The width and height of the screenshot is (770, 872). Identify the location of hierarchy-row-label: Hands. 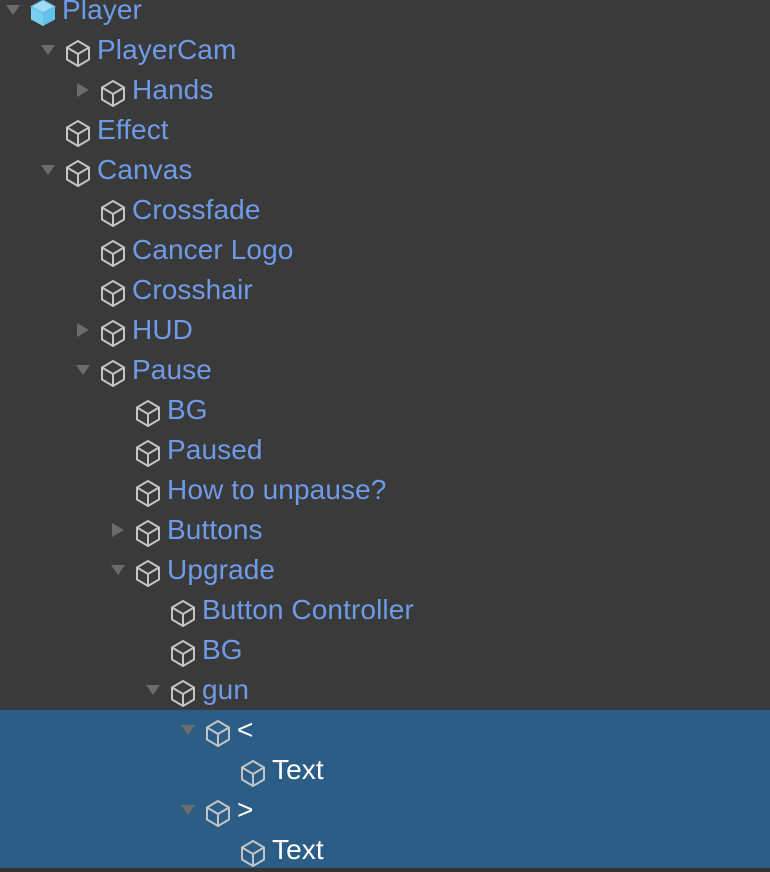
(173, 89).